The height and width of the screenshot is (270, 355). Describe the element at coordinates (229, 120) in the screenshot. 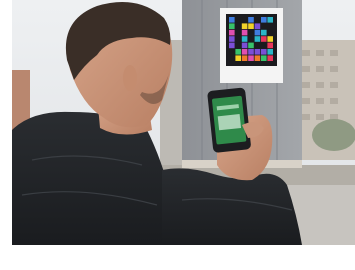

I see `smartphone` at that location.